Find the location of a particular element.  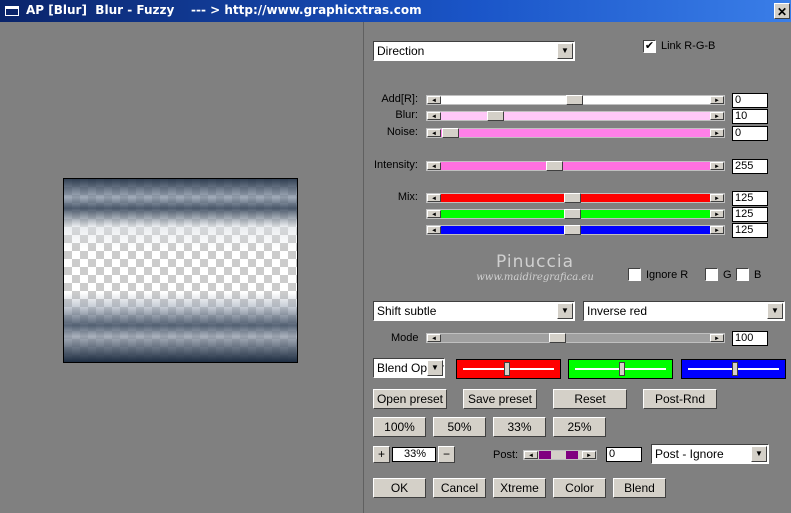

green-channel-slider is located at coordinates (620, 369).